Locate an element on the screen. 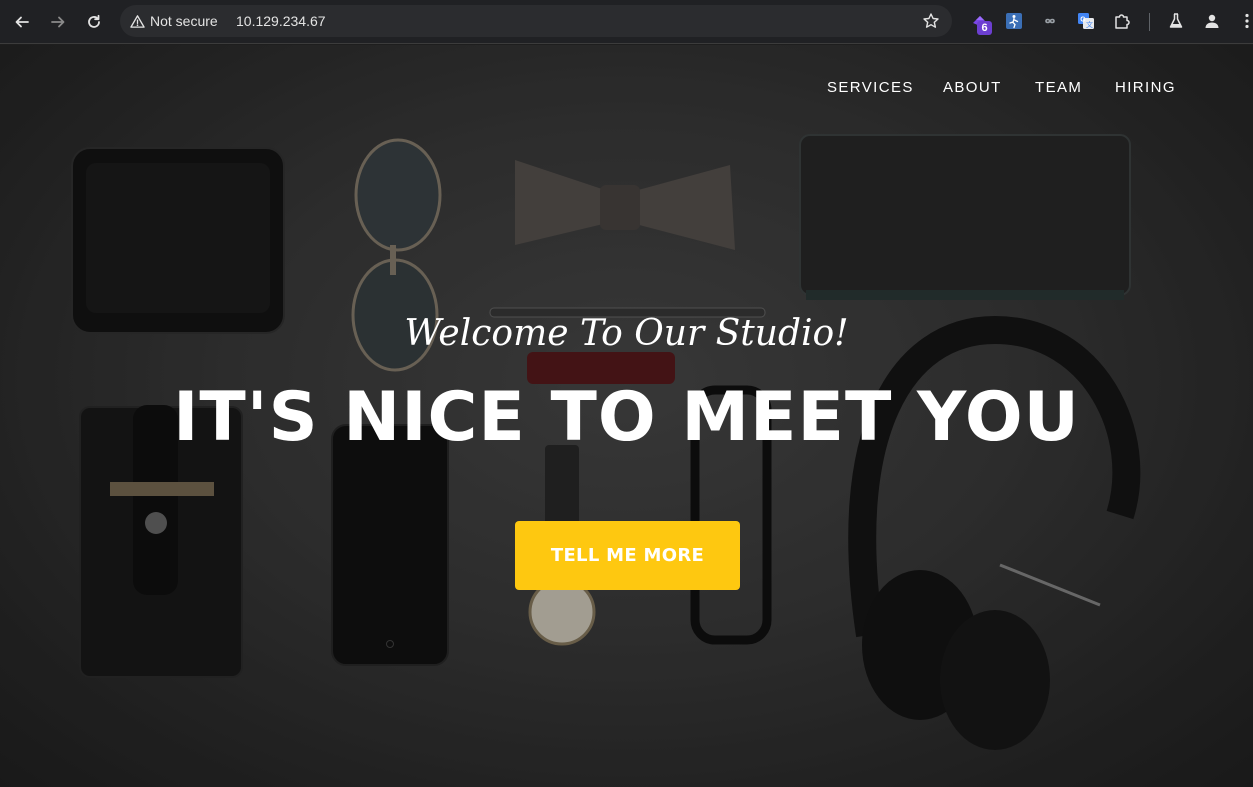 Image resolution: width=1253 pixels, height=787 pixels. flask-icon is located at coordinates (1176, 20).